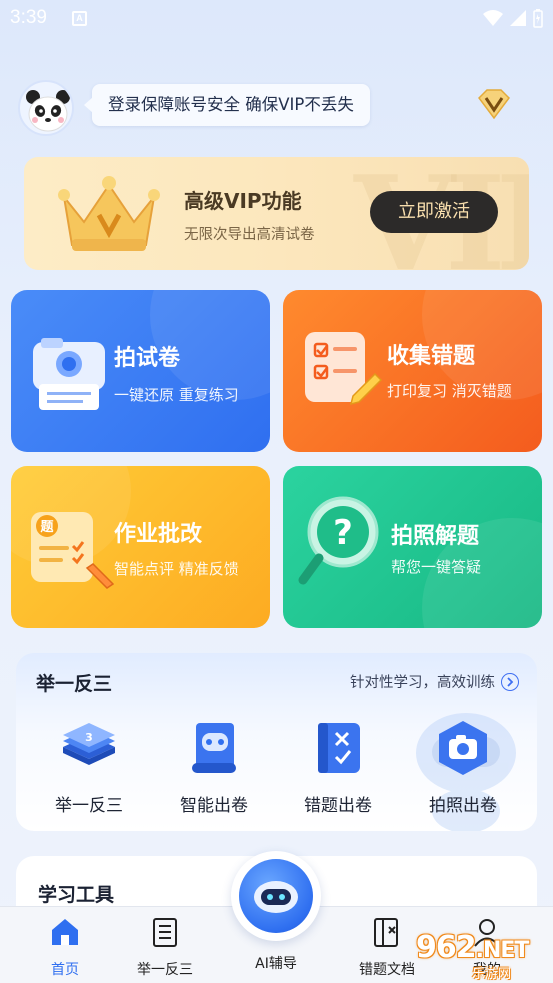 The height and width of the screenshot is (983, 553). I want to click on login-notice: 登录保障账号安全 确保VIP不丢失, so click(227, 105).